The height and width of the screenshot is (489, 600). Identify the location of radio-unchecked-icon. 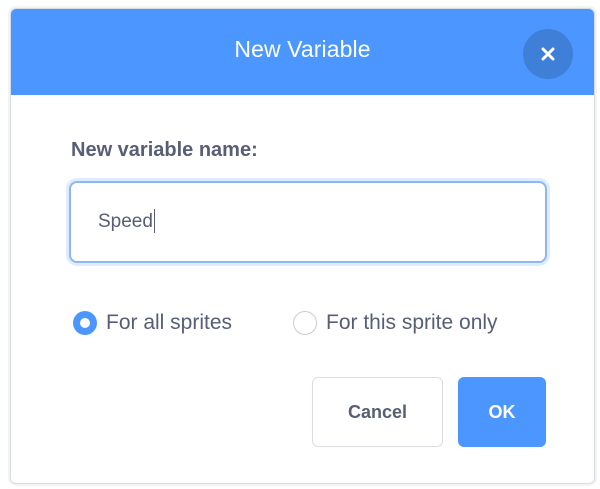
(305, 323).